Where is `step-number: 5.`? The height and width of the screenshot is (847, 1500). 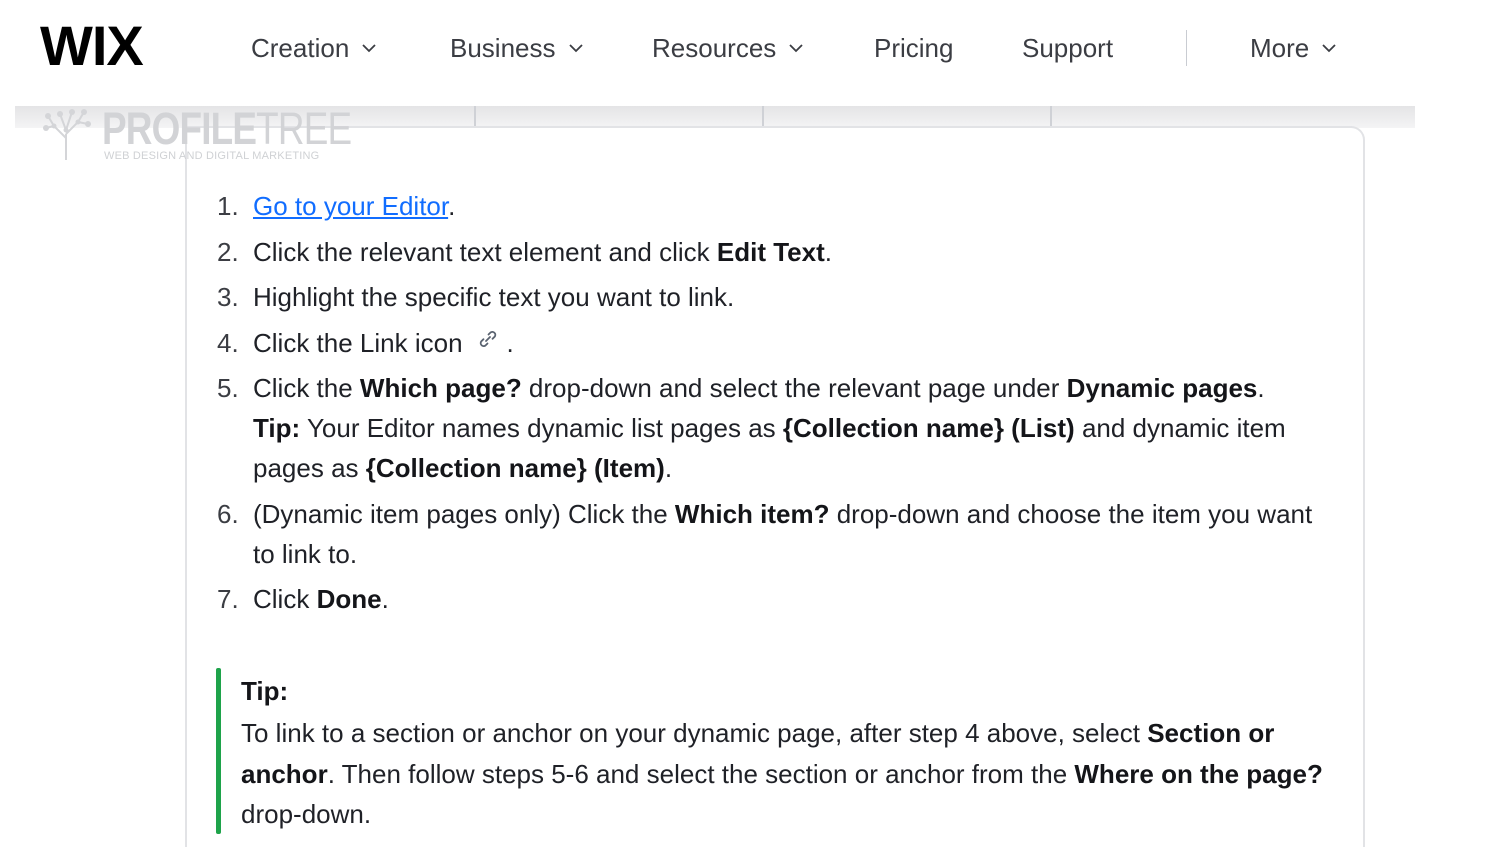 step-number: 5. is located at coordinates (228, 388).